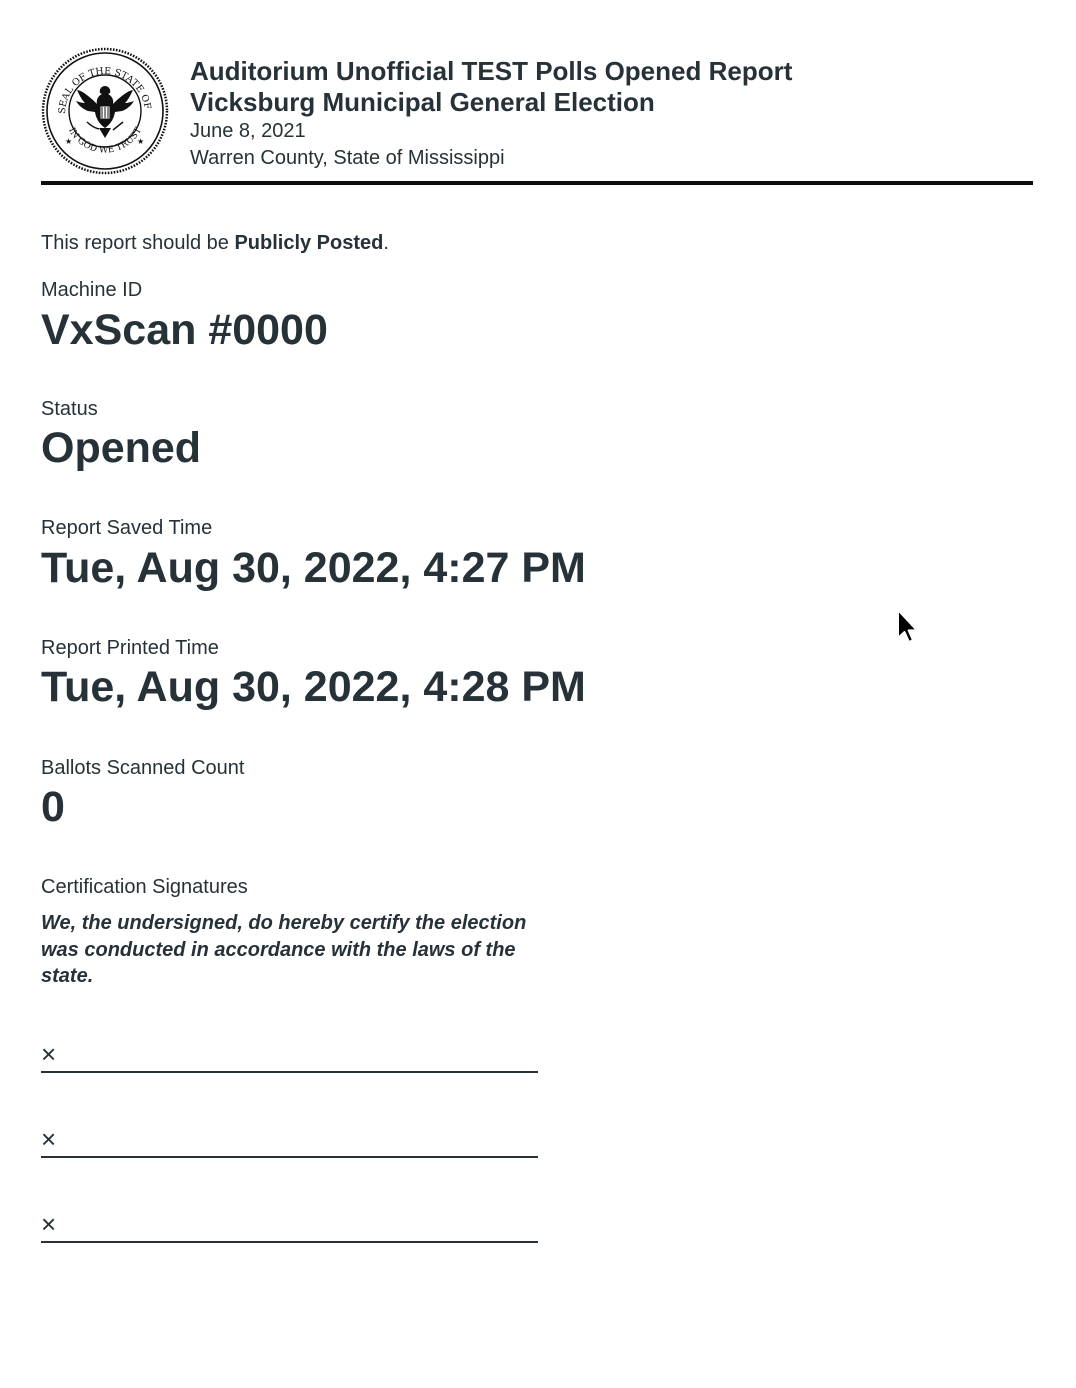  I want to click on election-jurisdiction: Warren County, State of Mississippi, so click(347, 158).